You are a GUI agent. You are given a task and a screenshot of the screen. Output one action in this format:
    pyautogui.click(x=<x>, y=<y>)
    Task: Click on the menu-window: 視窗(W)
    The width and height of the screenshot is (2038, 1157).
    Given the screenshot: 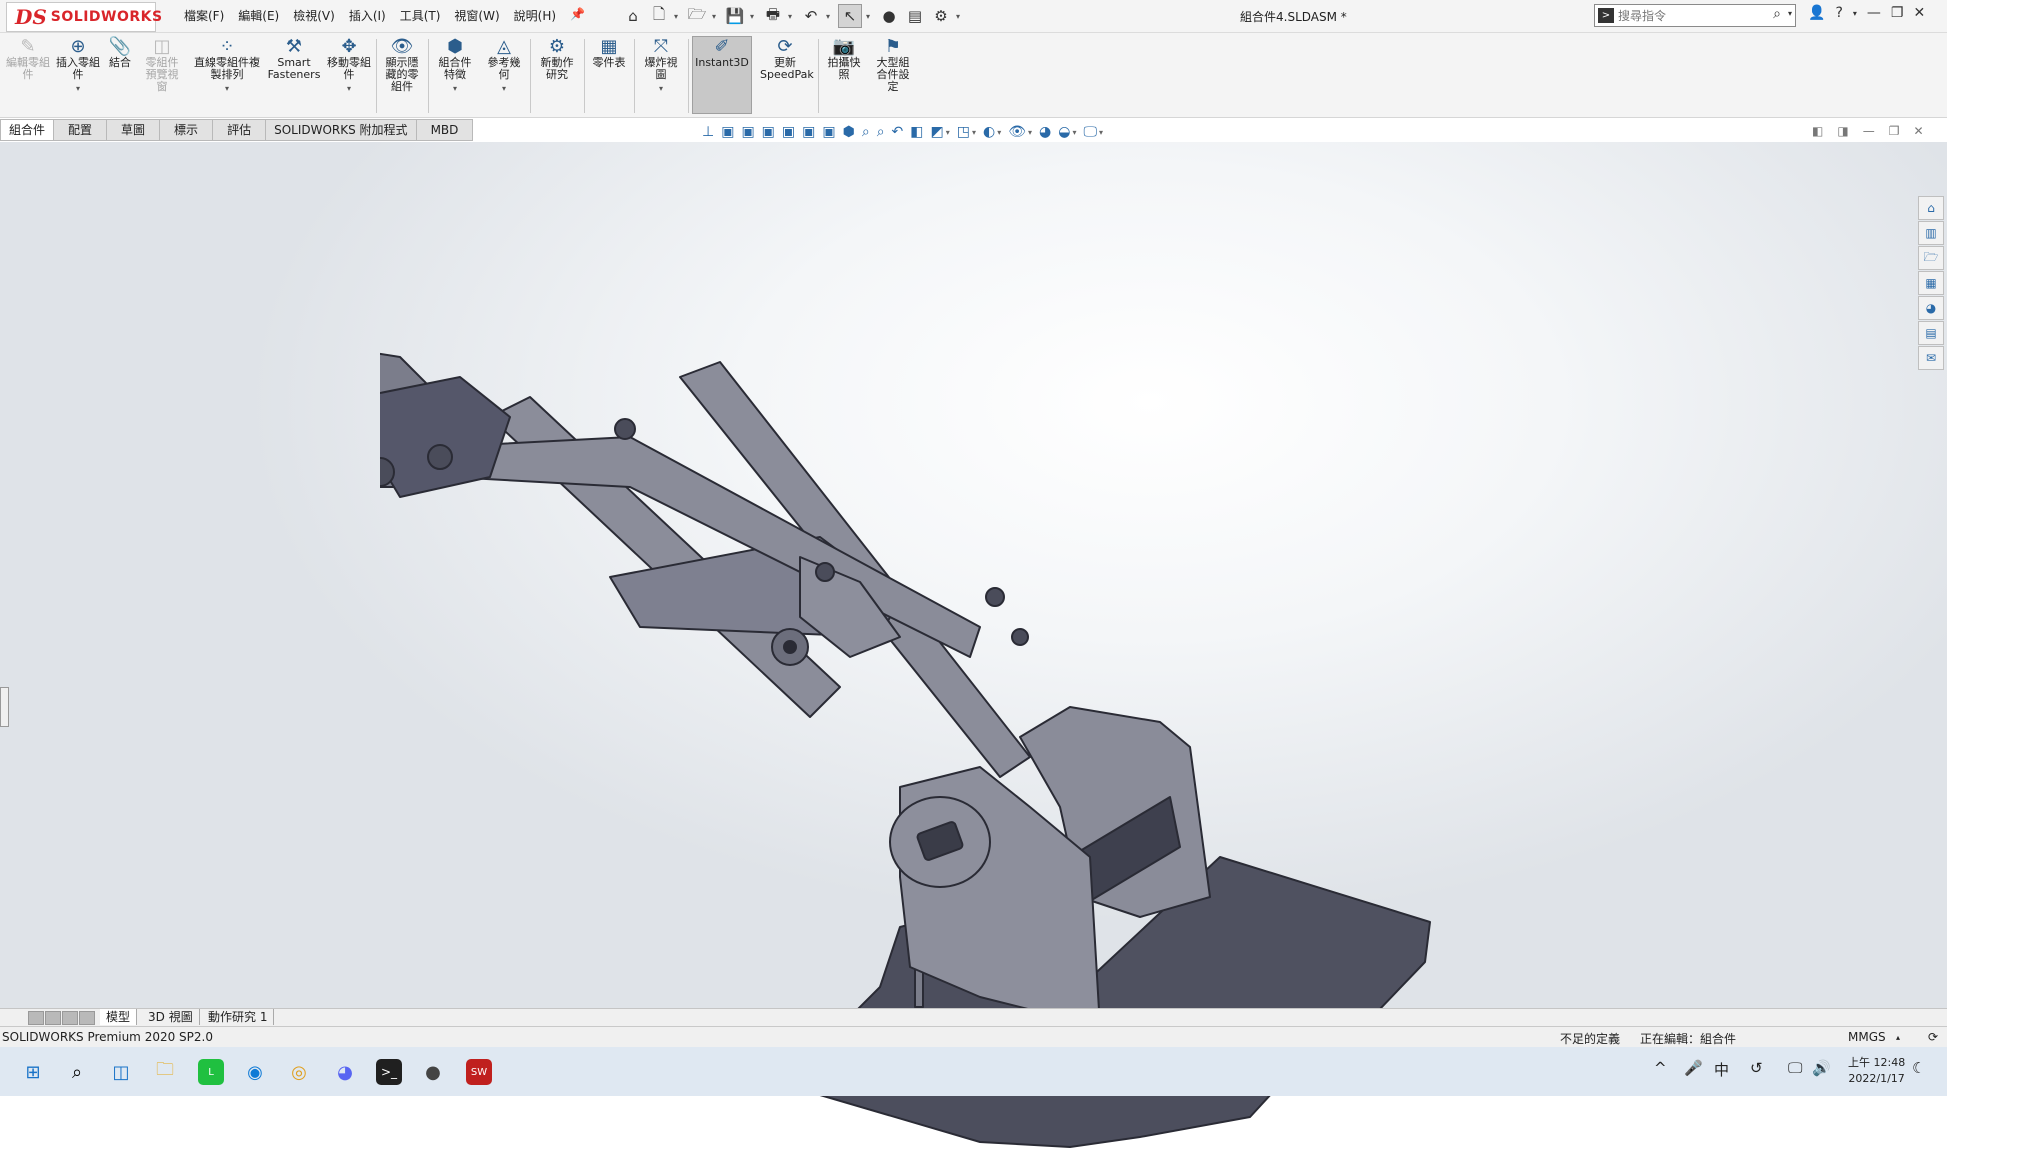 What is the action you would take?
    pyautogui.click(x=476, y=15)
    